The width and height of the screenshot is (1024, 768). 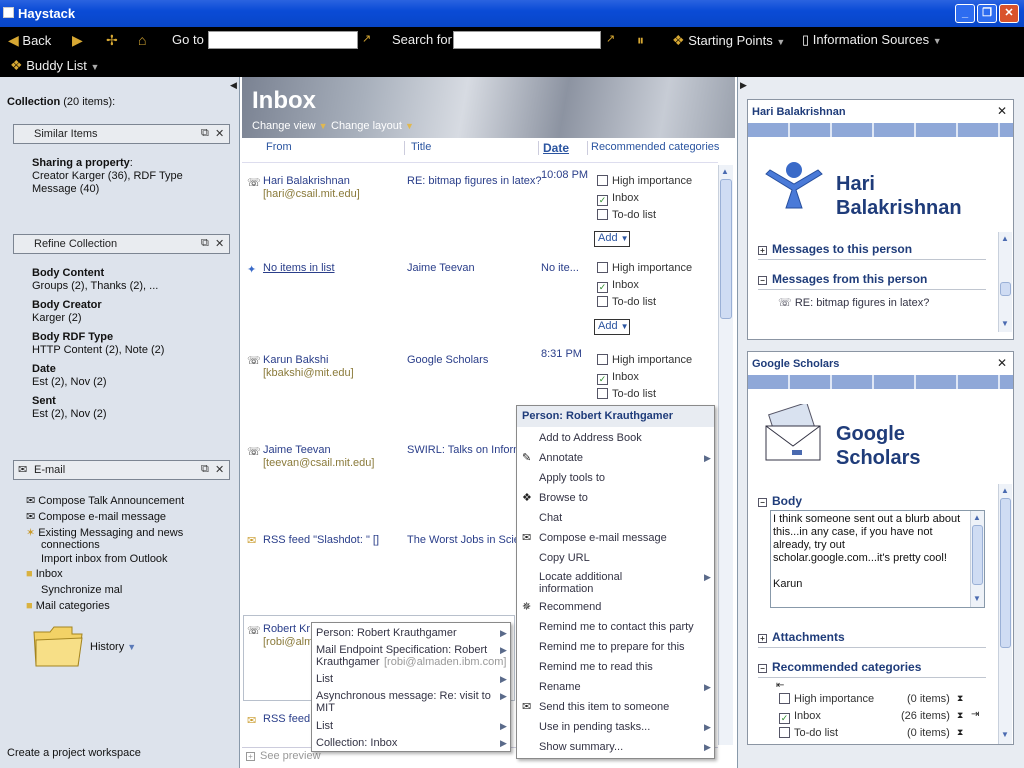 I want to click on menu-item-remind-read: Remind me to read this, so click(x=596, y=667).